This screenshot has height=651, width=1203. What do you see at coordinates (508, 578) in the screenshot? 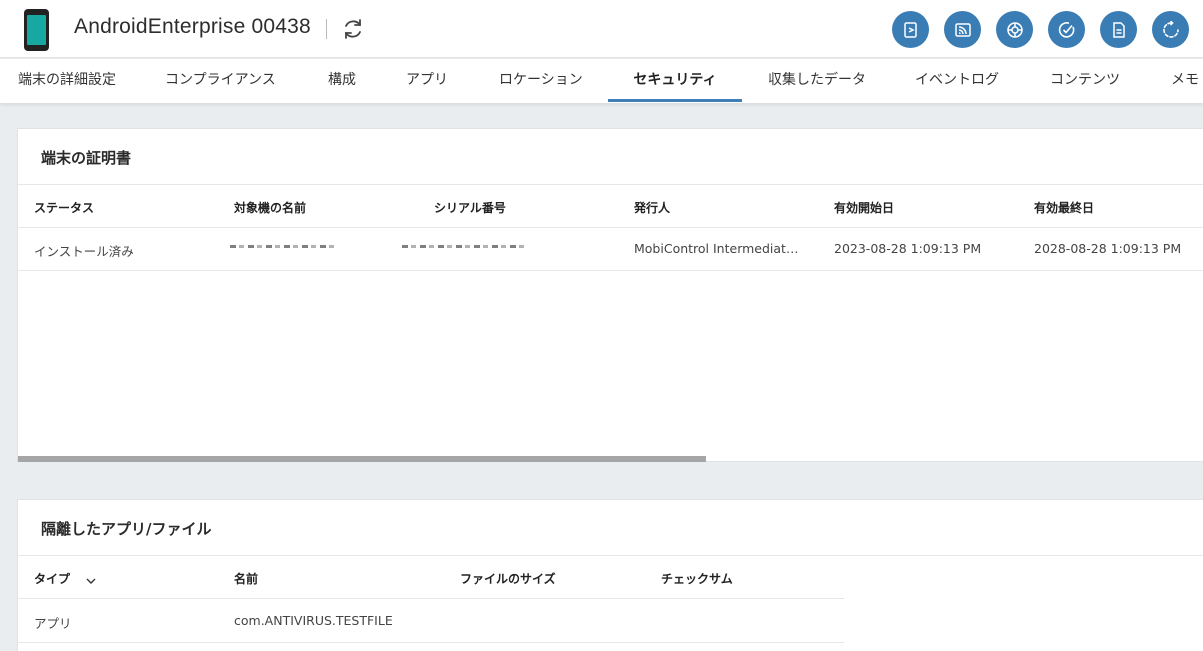
I see `column-header-file-size: ファイルのサイズ` at bounding box center [508, 578].